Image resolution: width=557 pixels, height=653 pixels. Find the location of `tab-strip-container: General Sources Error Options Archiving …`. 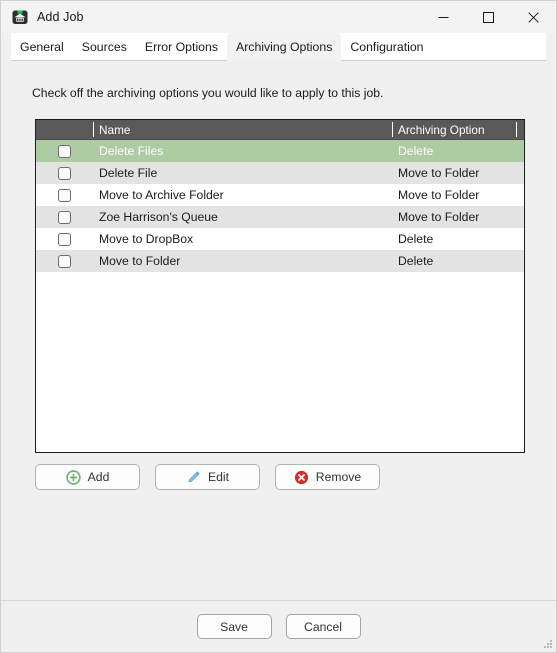

tab-strip-container: General Sources Error Options Archiving … is located at coordinates (278, 47).